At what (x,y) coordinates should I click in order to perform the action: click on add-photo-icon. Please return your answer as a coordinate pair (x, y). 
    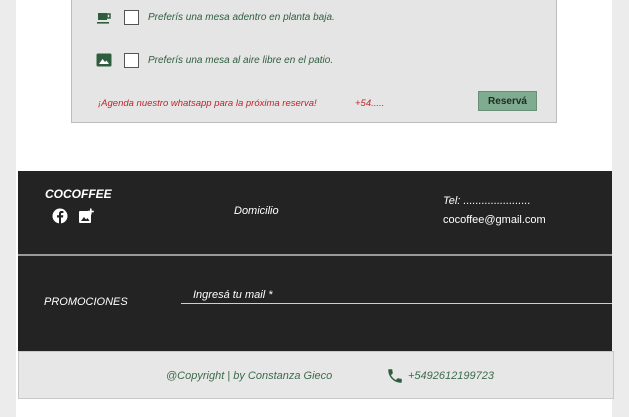
    Looking at the image, I should click on (86, 216).